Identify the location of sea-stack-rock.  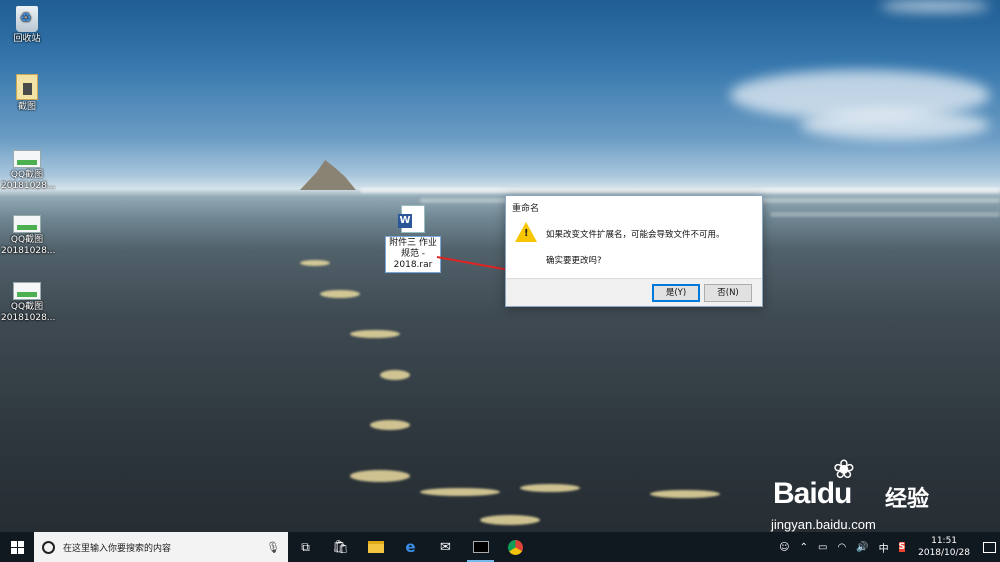
(328, 175).